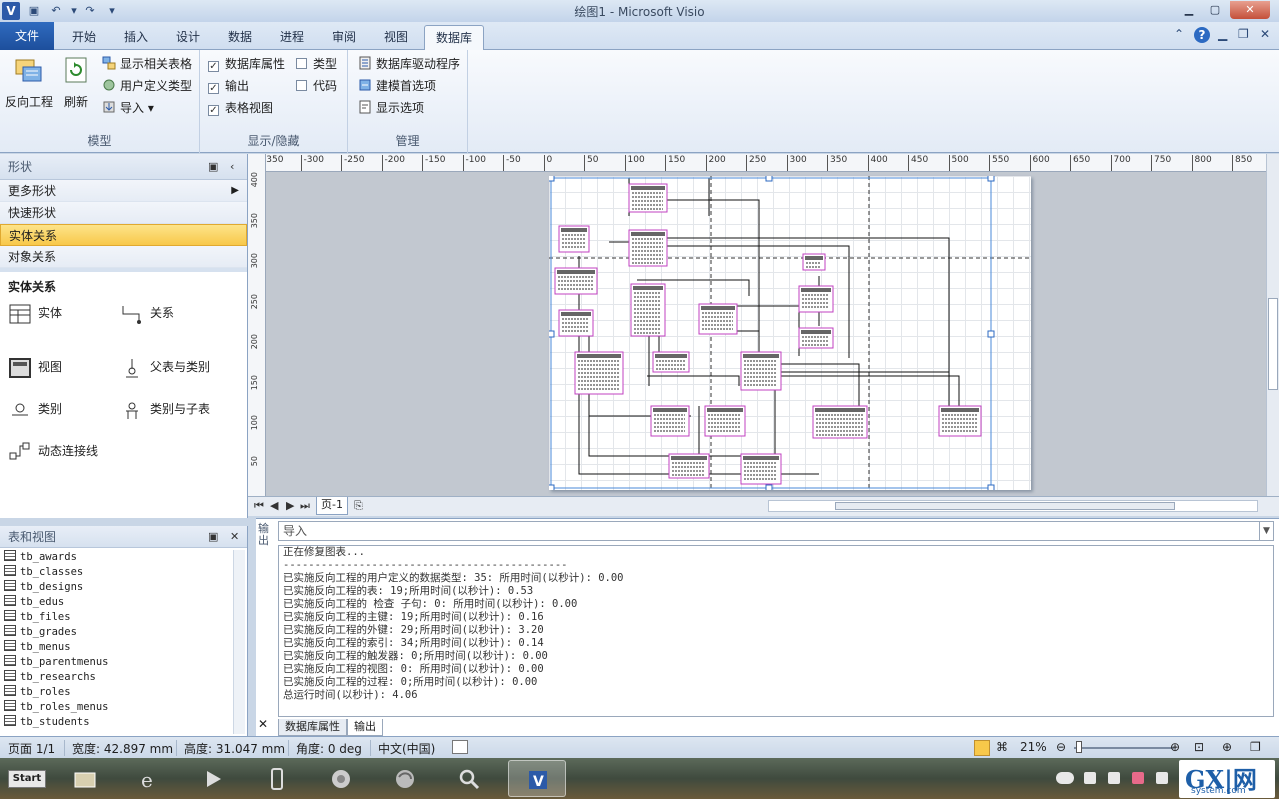  I want to click on fullscreen-icon: ⌘, so click(1002, 747).